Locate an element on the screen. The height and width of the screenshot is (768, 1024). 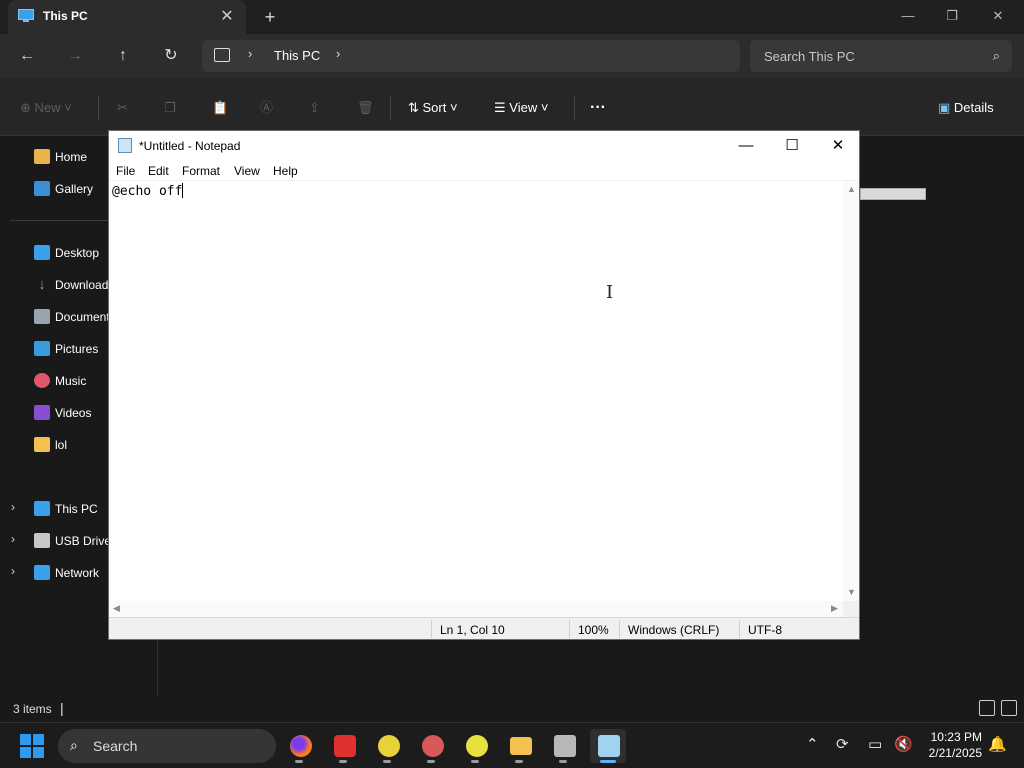
share-icon: ⇪ is located at coordinates (314, 108).